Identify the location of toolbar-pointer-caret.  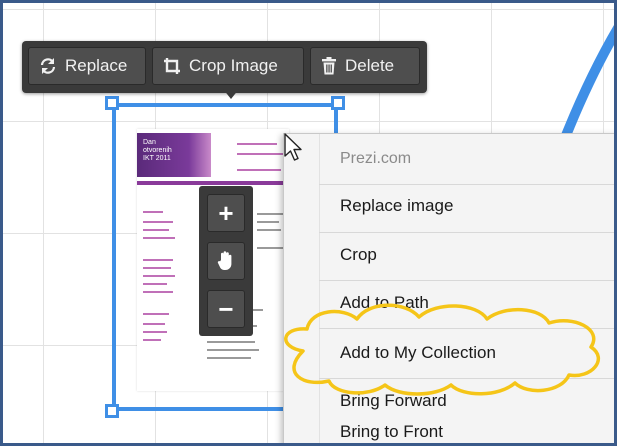
(231, 94).